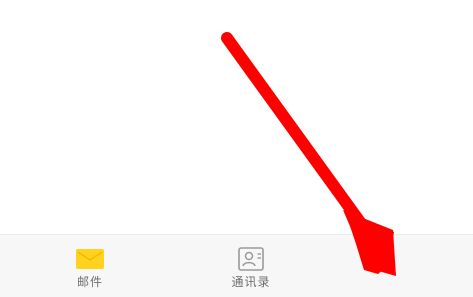 Image resolution: width=473 pixels, height=297 pixels. What do you see at coordinates (90, 259) in the screenshot?
I see `mail-icon` at bounding box center [90, 259].